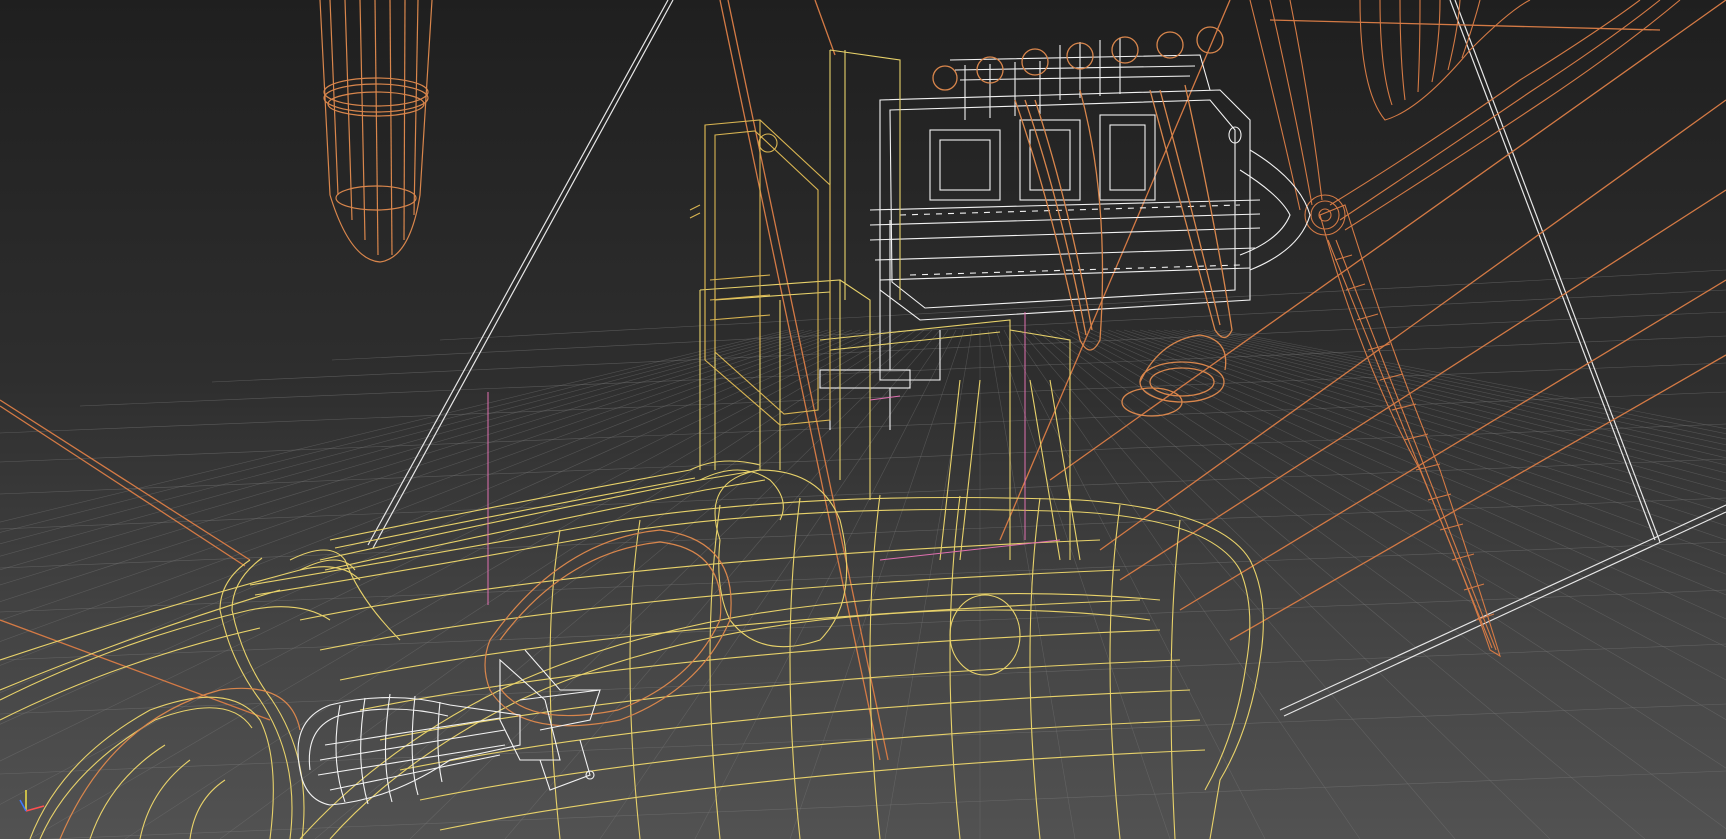 This screenshot has width=1726, height=839. Describe the element at coordinates (376, 131) in the screenshot. I see `hanging-float` at that location.